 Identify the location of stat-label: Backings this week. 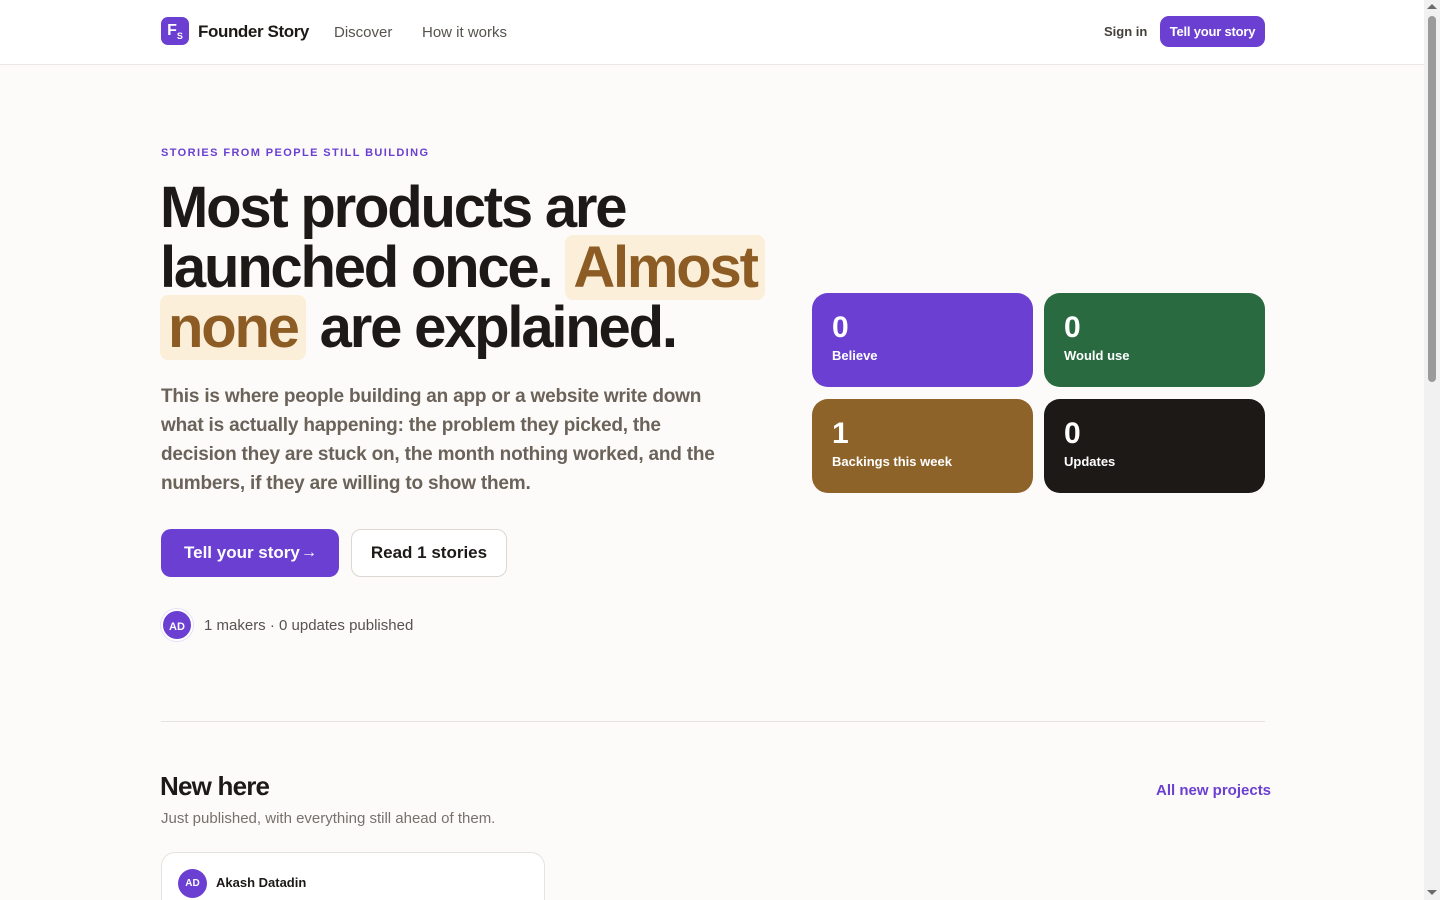
(892, 461).